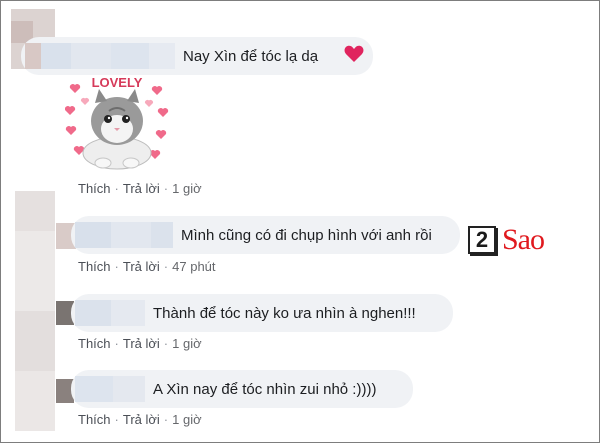  I want to click on red-heart-icon, so click(354, 53).